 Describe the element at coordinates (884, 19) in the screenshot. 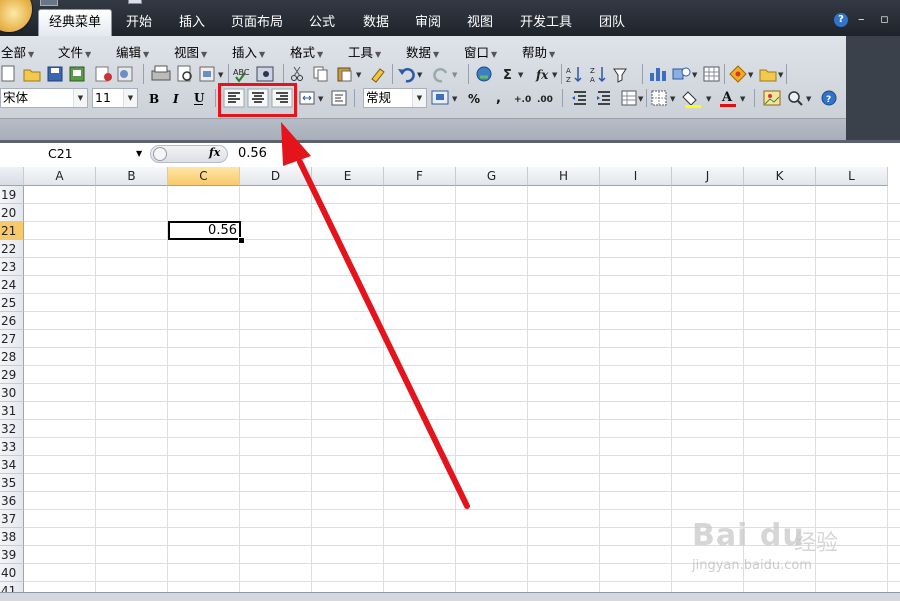

I see `restore-icon: ▫` at that location.